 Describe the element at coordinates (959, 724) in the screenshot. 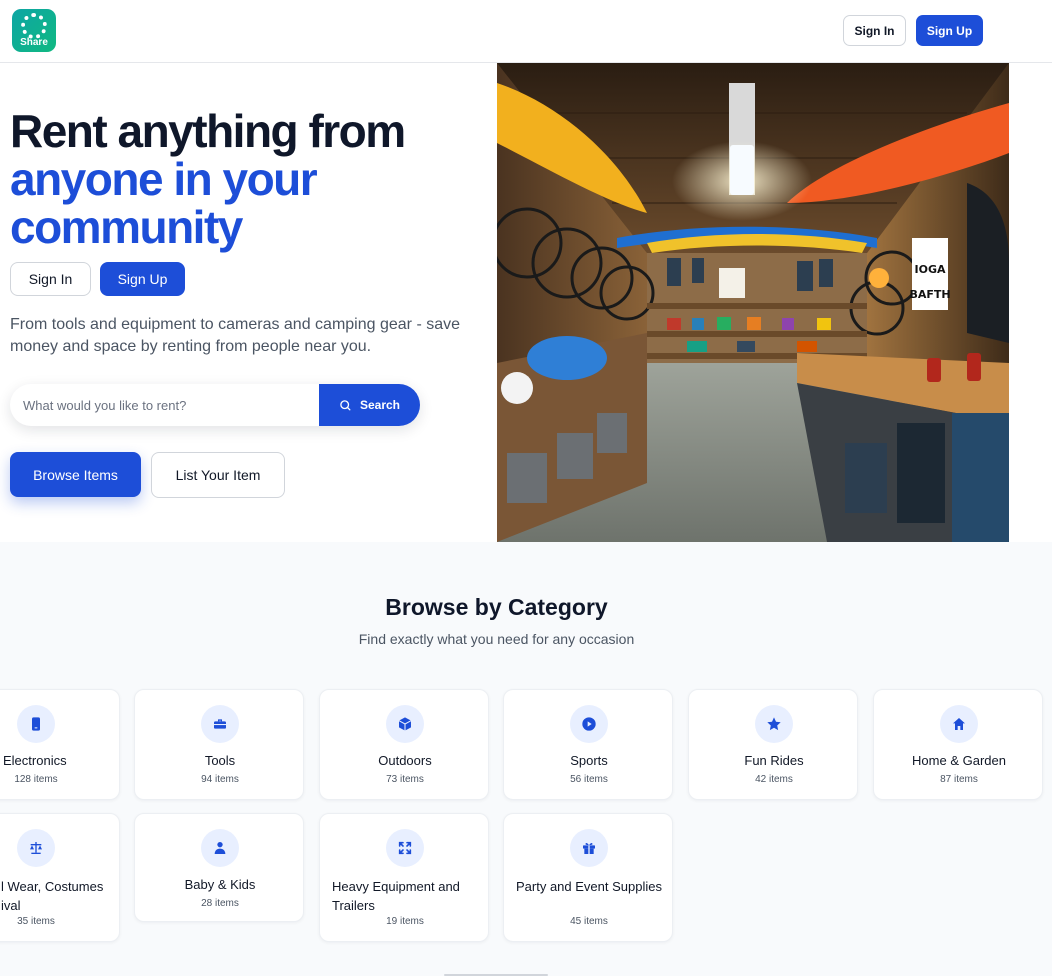

I see `home-icon` at that location.